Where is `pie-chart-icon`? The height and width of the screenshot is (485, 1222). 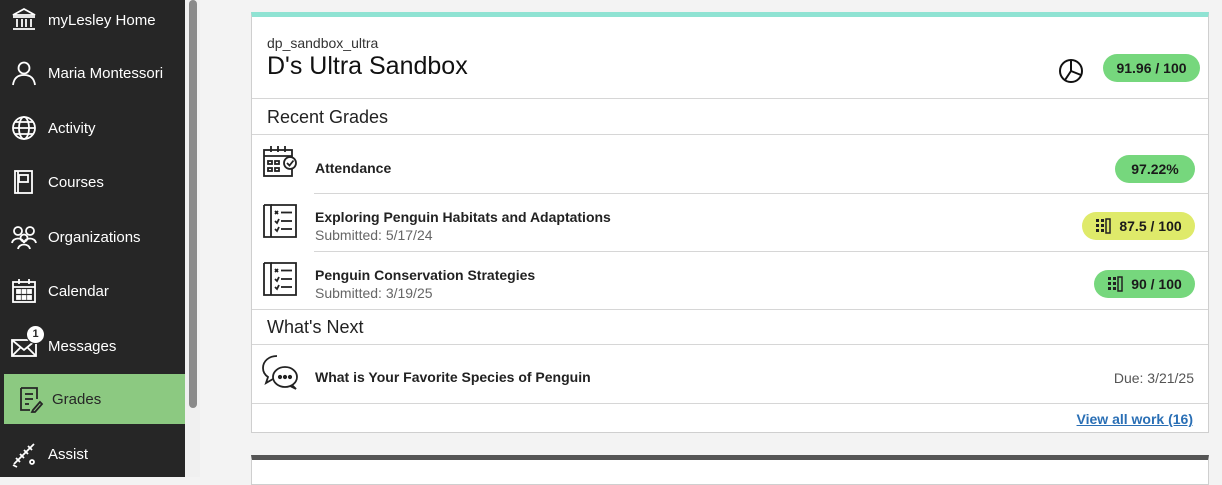 pie-chart-icon is located at coordinates (1071, 71).